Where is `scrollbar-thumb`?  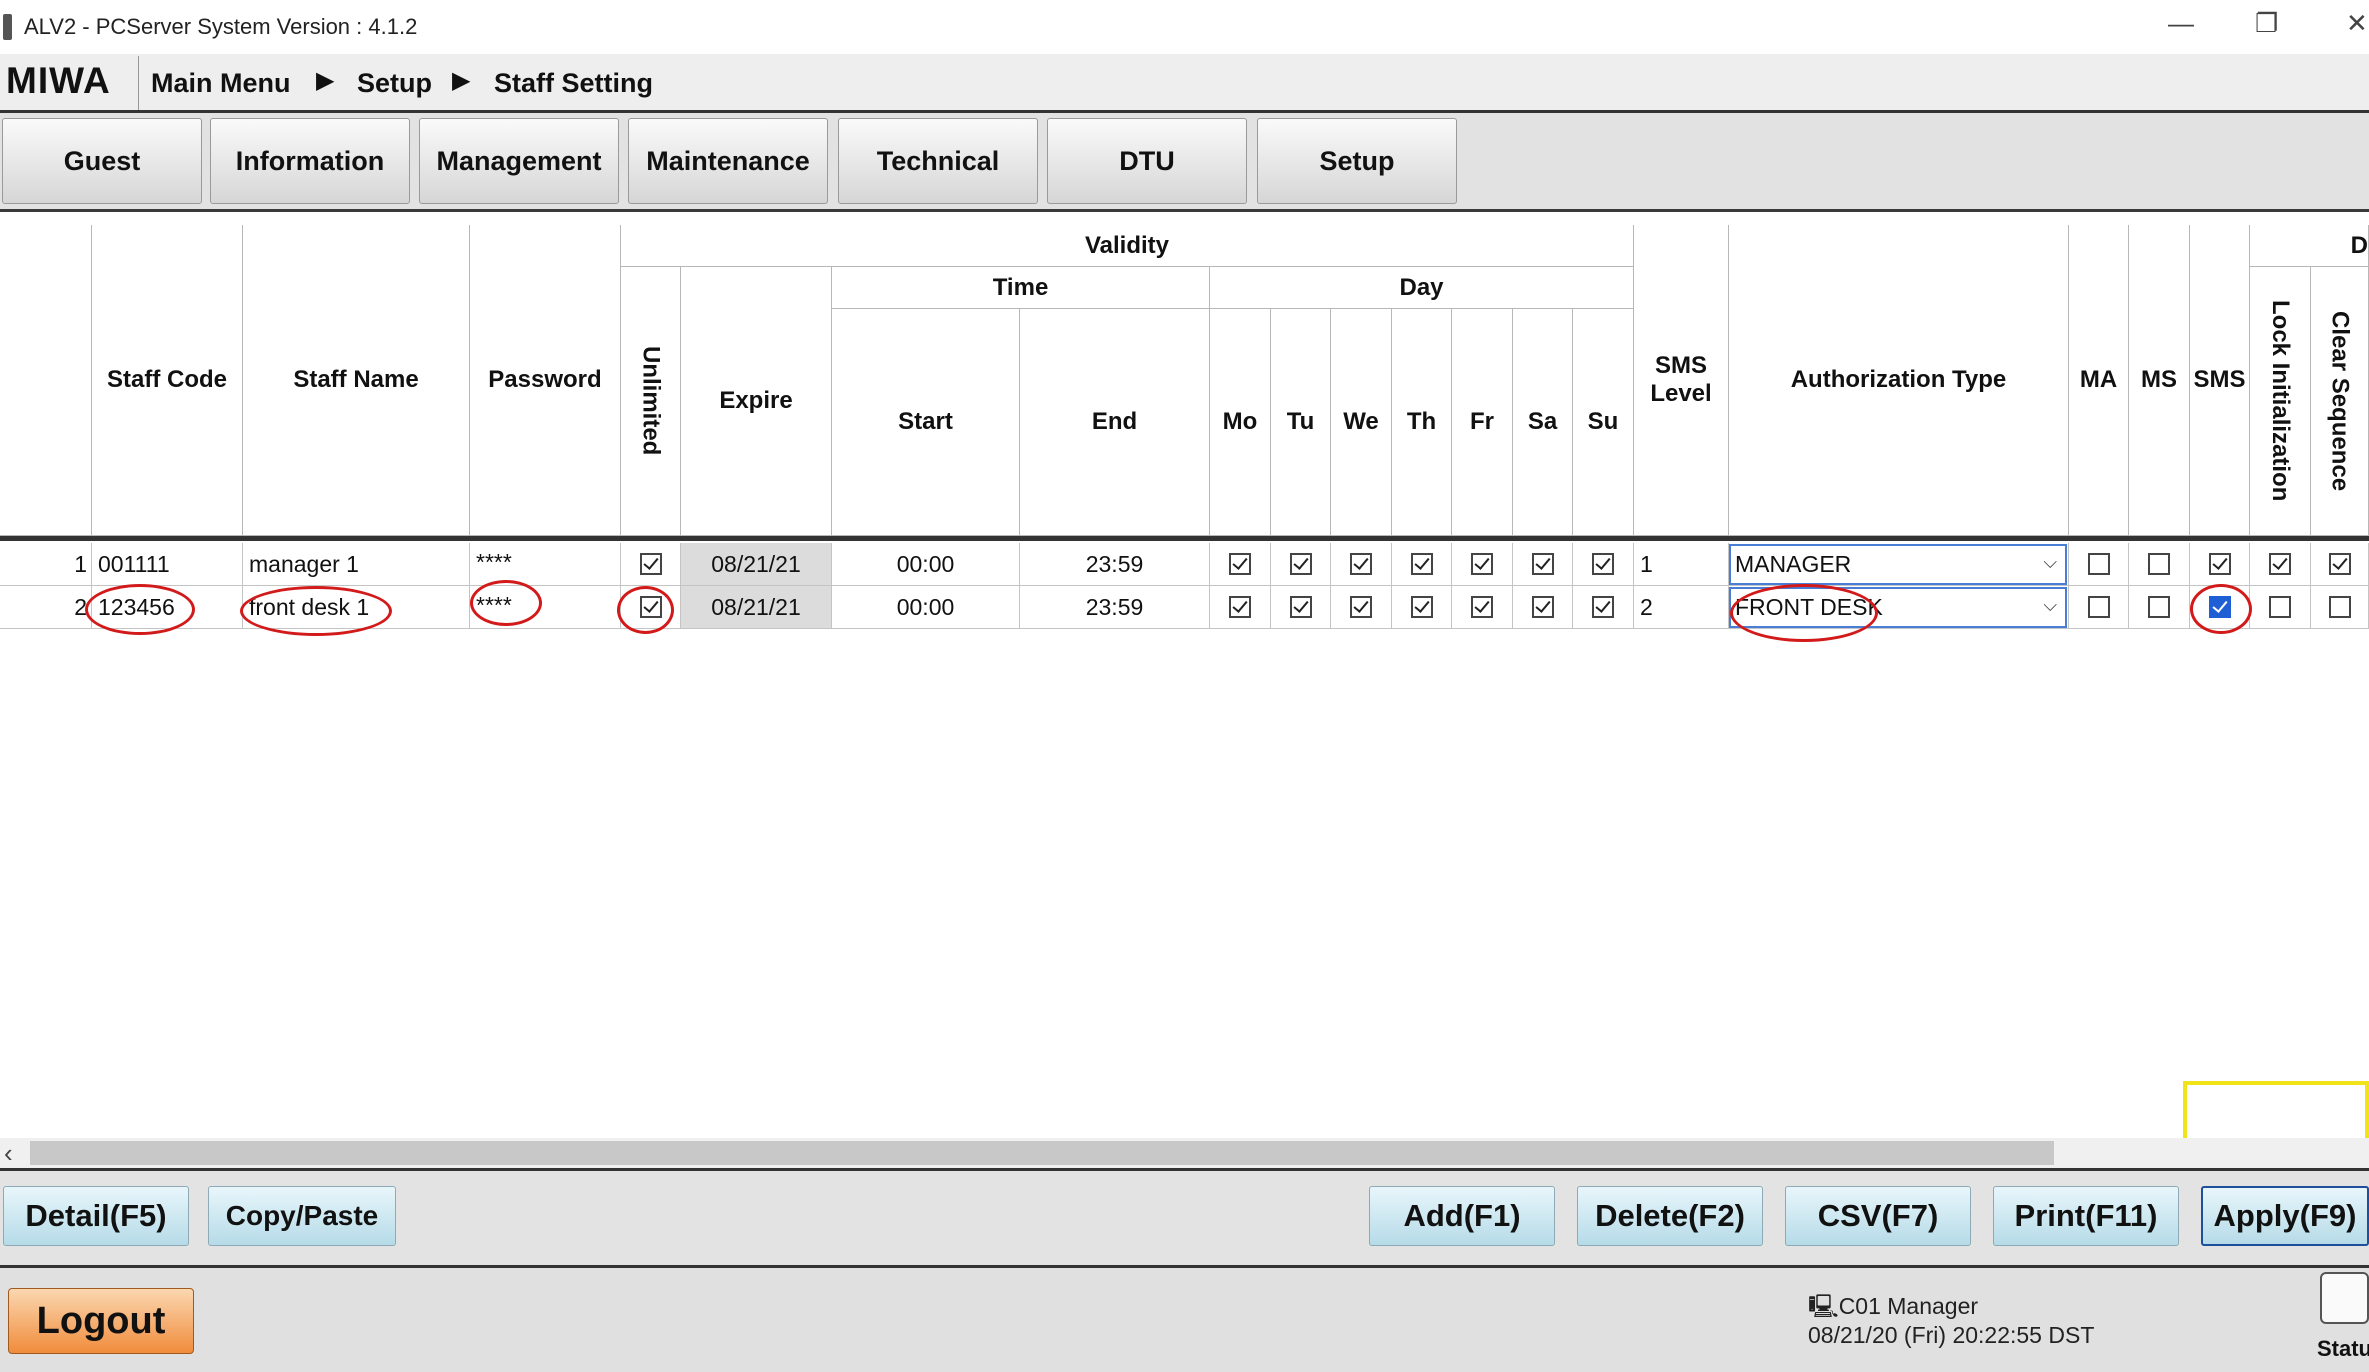
scrollbar-thumb is located at coordinates (1042, 1153).